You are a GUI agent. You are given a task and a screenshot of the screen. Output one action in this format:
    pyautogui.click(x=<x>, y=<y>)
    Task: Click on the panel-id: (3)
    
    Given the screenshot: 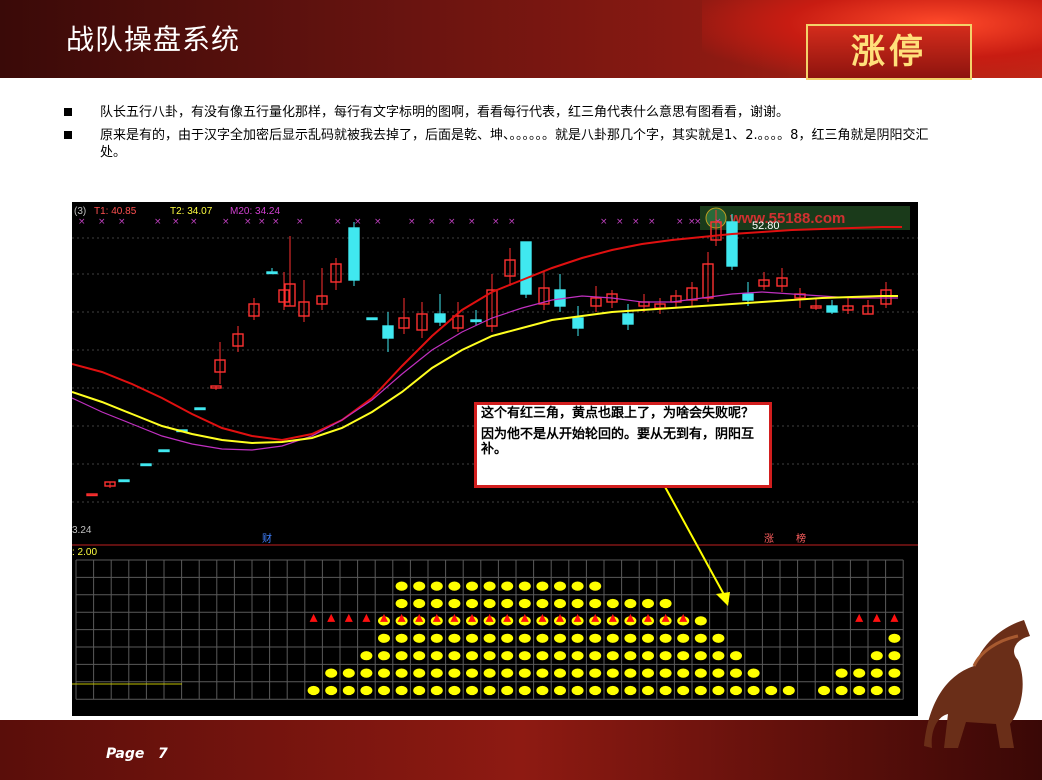 What is the action you would take?
    pyautogui.click(x=80, y=211)
    